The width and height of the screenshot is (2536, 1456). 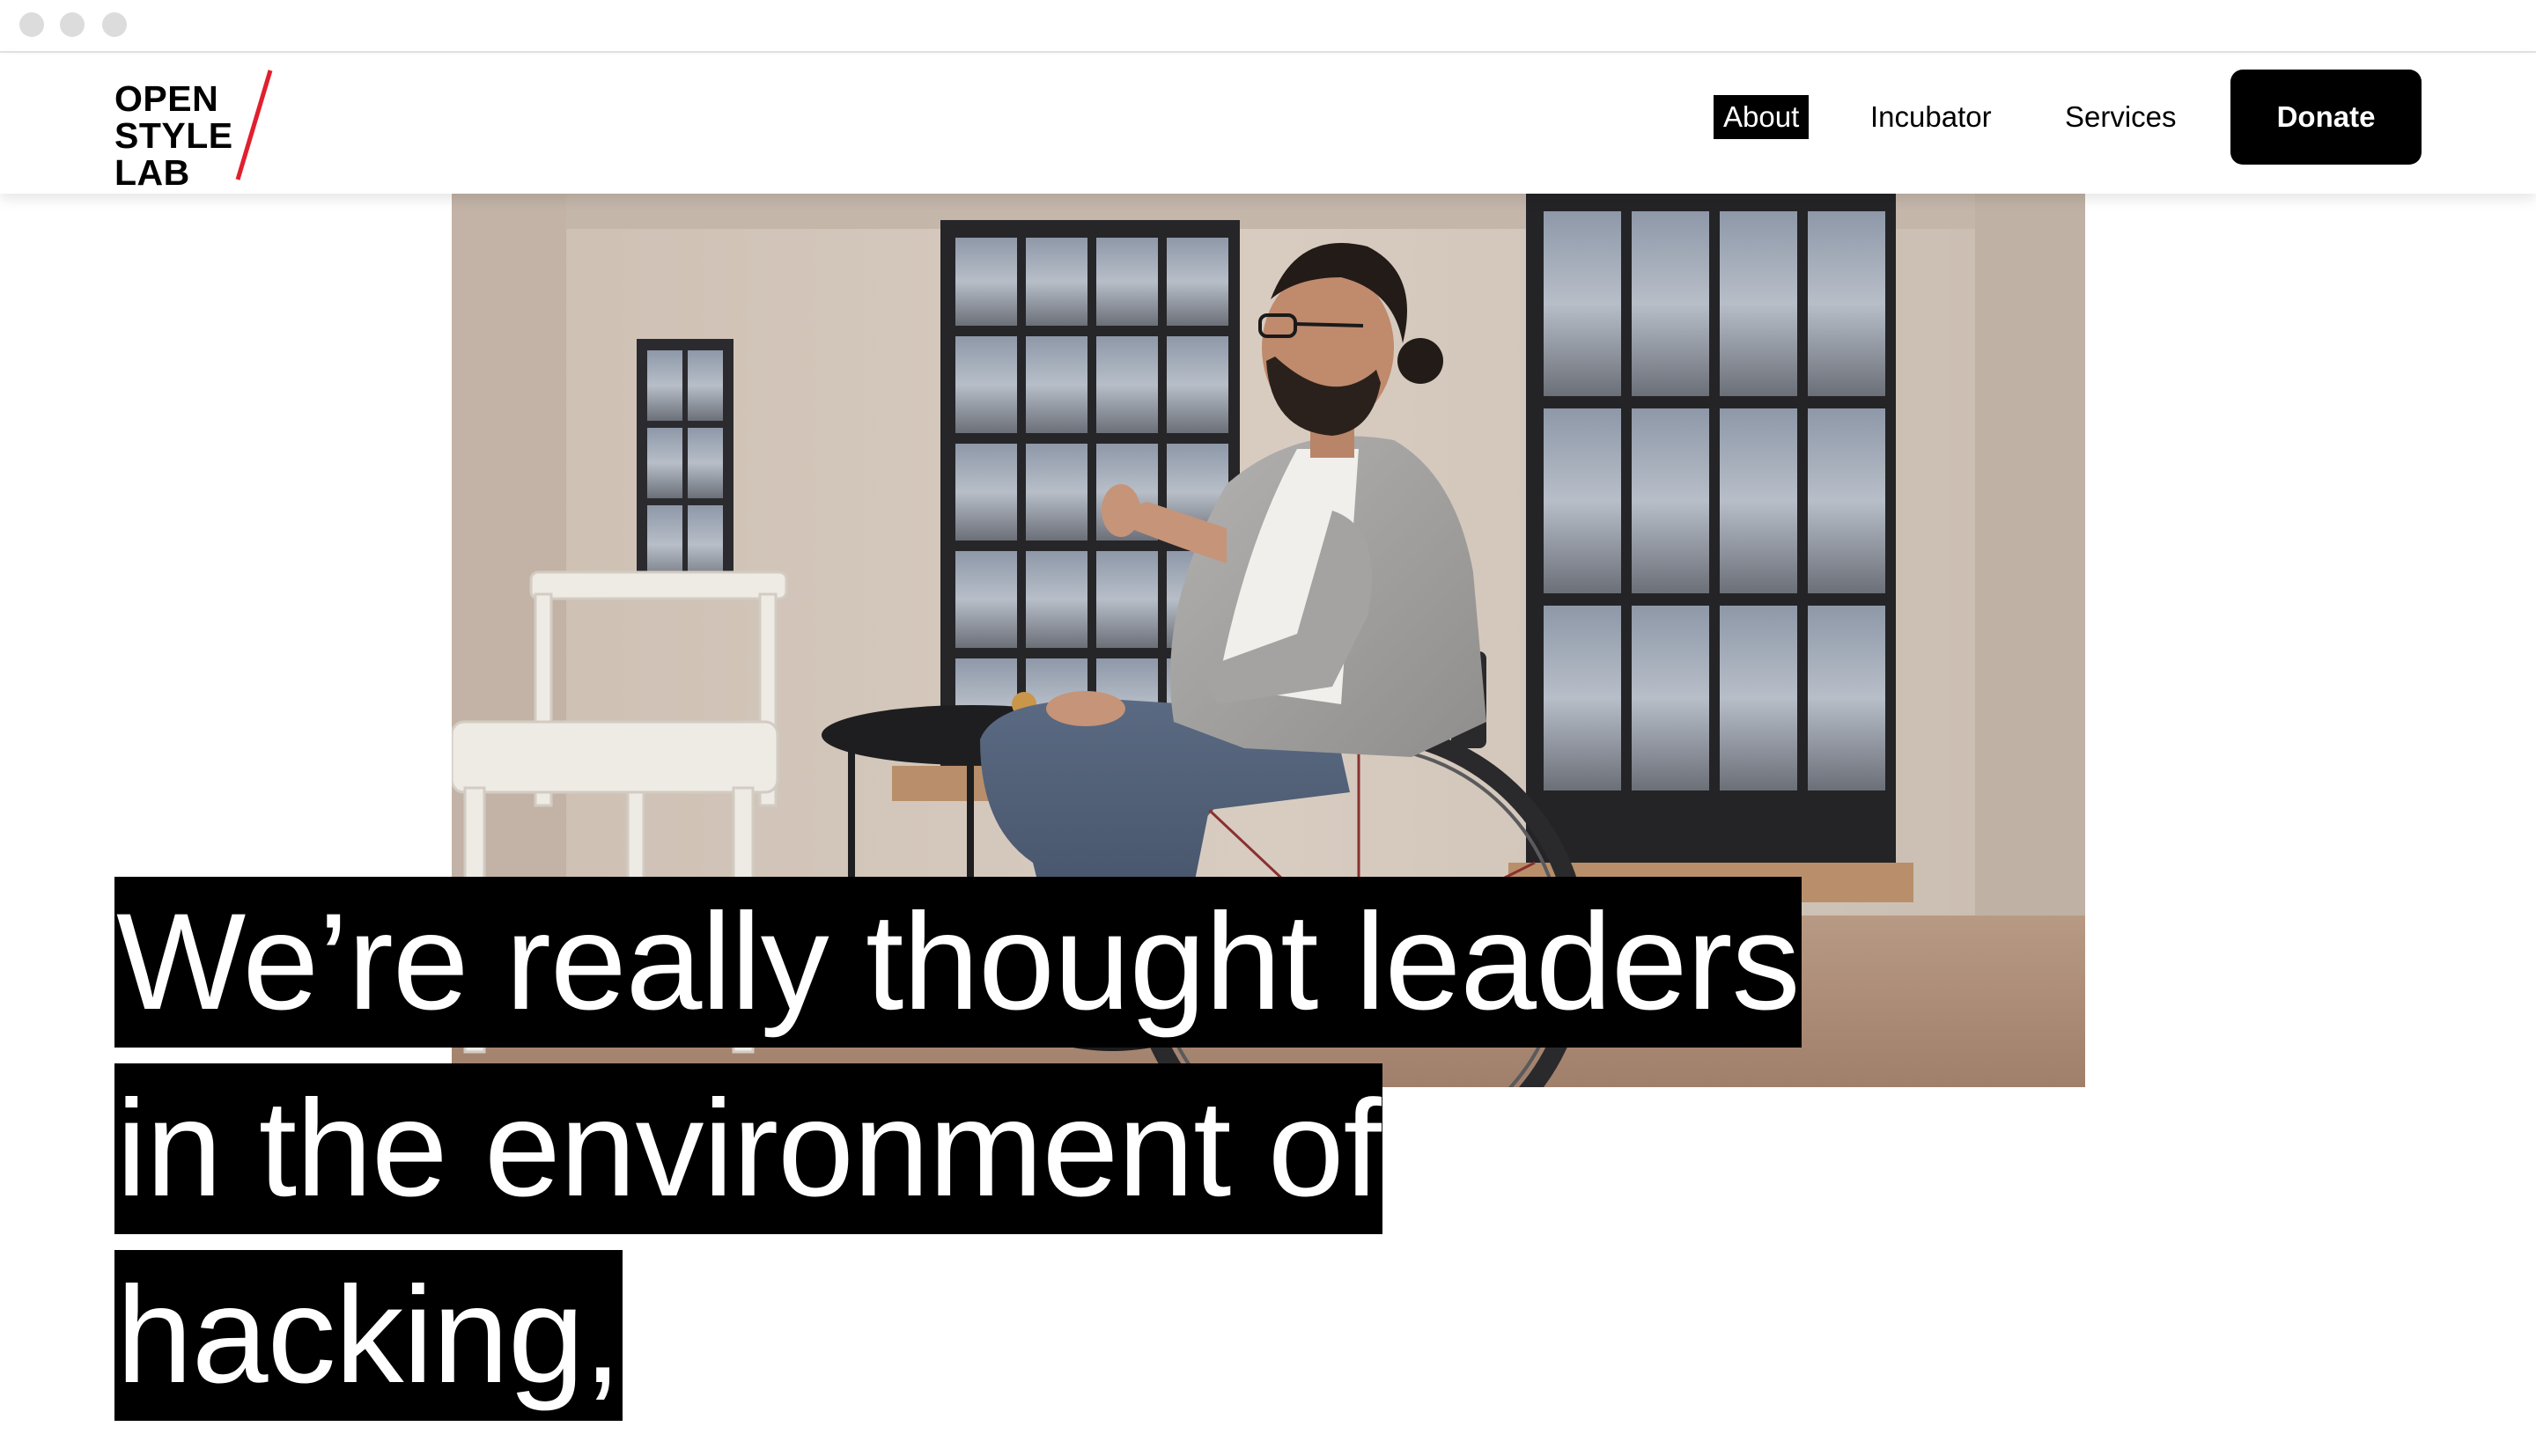 I want to click on site-logo: OPEN STYLE LAB, so click(x=201, y=130).